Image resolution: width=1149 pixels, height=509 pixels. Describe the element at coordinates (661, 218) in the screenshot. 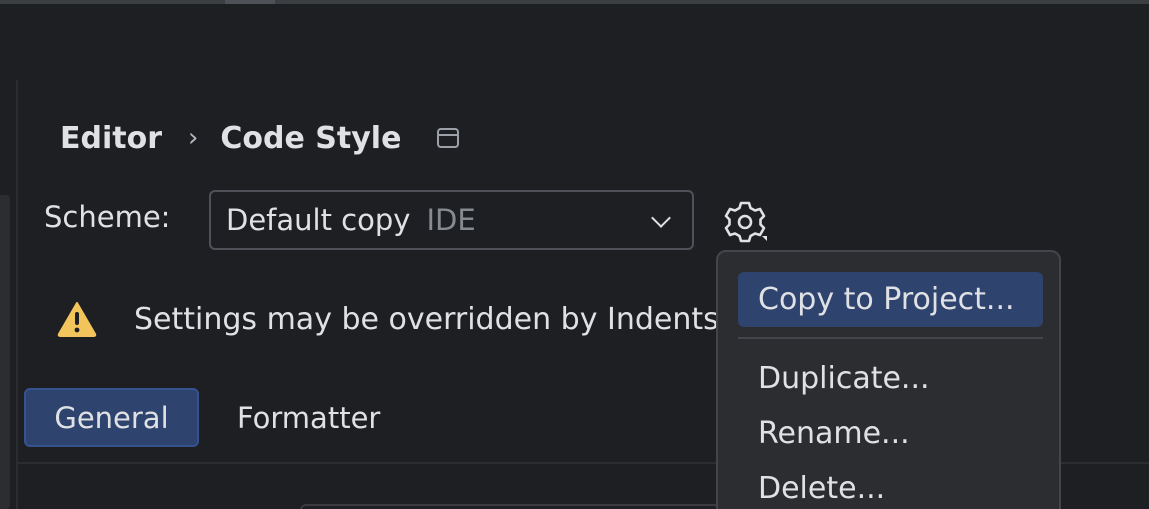

I see `chevron-down-icon` at that location.